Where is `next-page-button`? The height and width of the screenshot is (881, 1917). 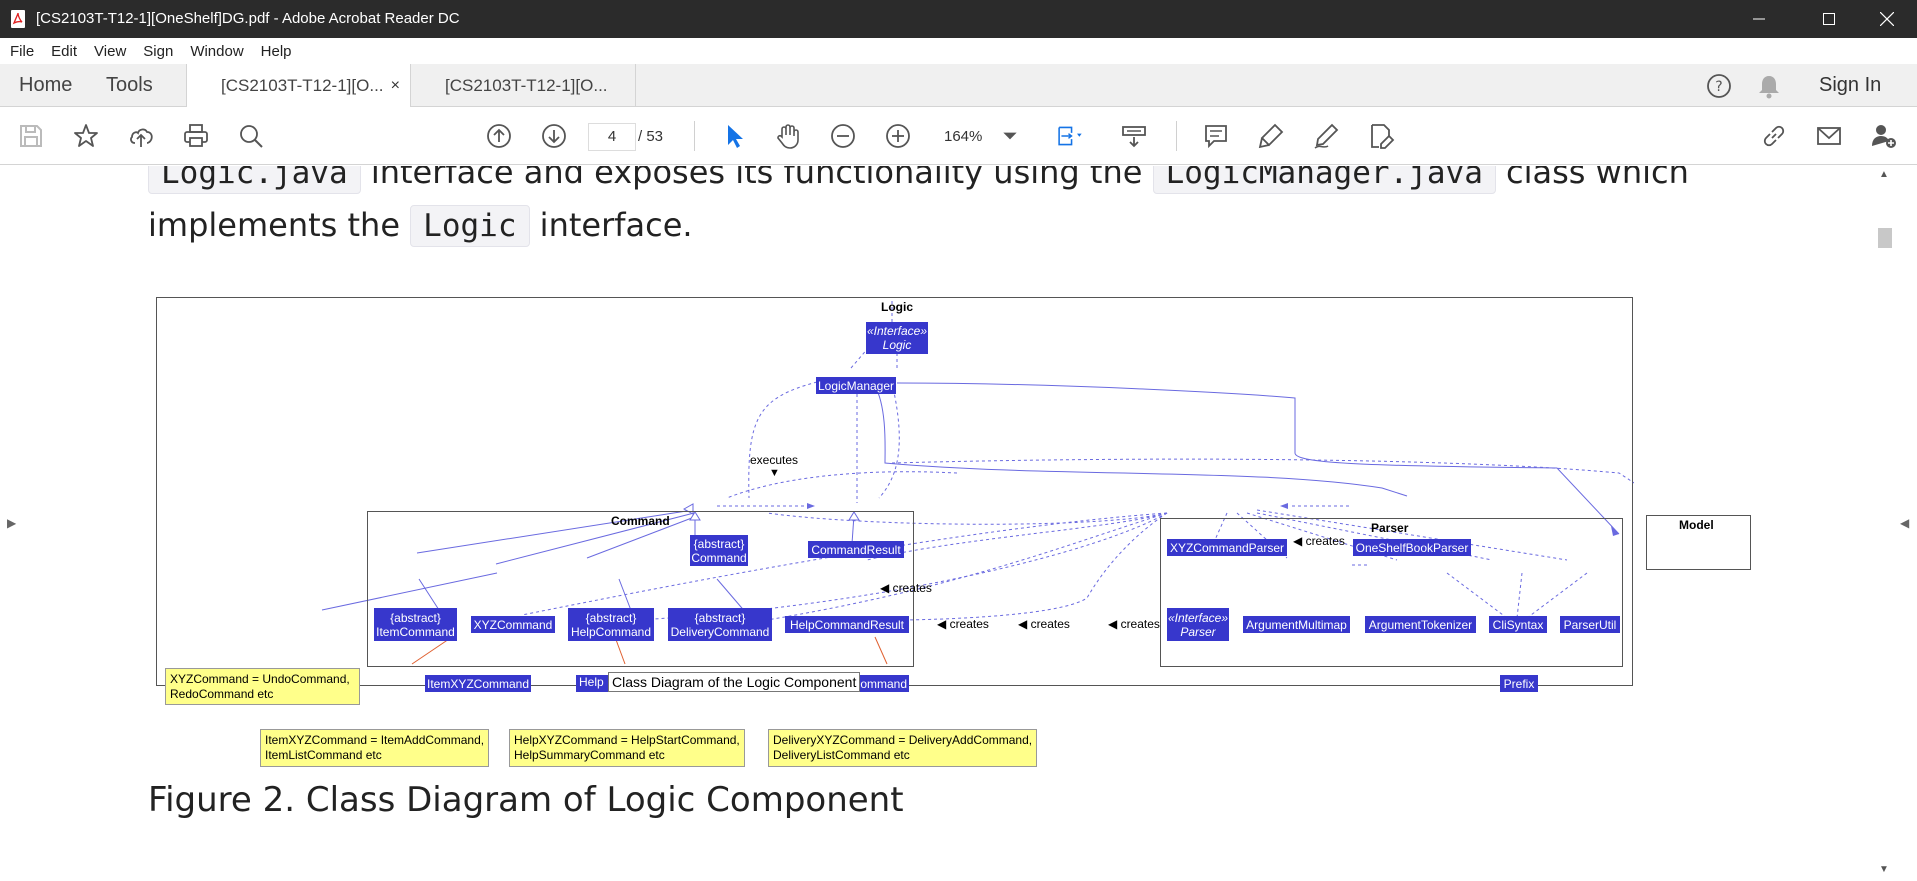
next-page-button is located at coordinates (554, 136).